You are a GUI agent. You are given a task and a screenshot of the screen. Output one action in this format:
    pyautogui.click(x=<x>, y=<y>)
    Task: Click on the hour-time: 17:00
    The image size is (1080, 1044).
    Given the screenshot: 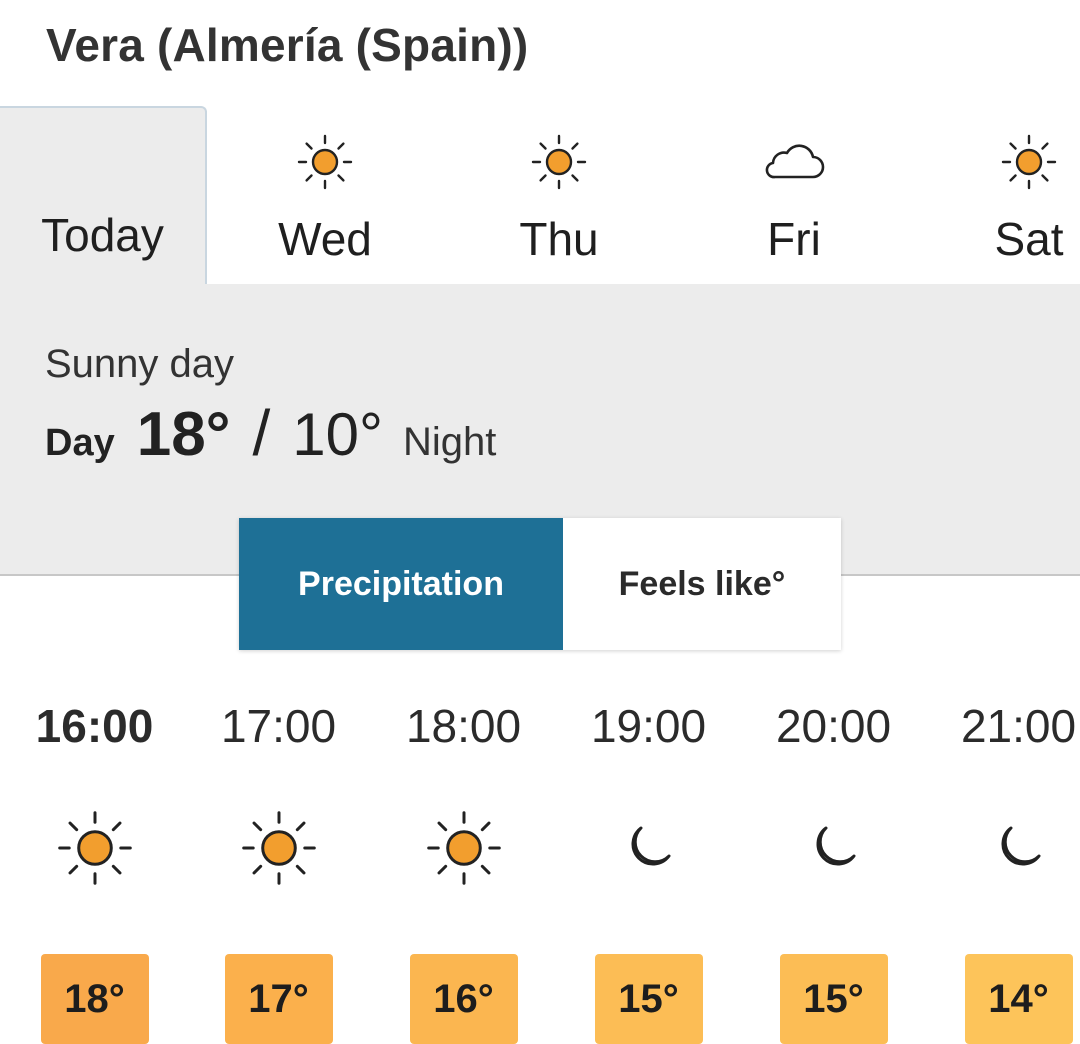 What is the action you would take?
    pyautogui.click(x=278, y=726)
    